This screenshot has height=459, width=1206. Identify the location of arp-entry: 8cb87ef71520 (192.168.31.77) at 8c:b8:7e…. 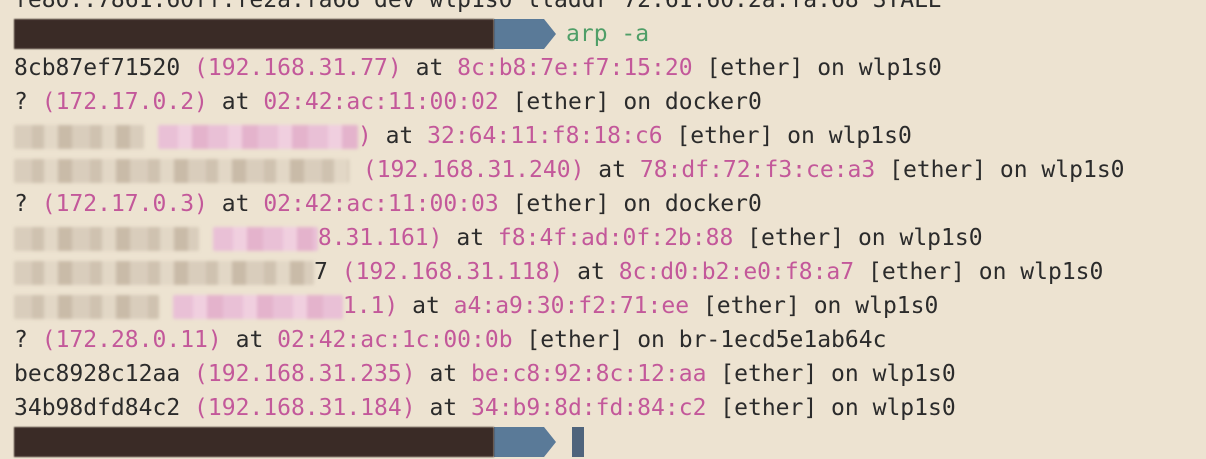
(478, 68).